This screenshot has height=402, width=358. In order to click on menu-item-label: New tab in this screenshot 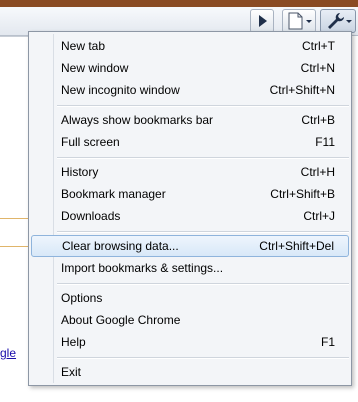, I will do `click(83, 46)`.